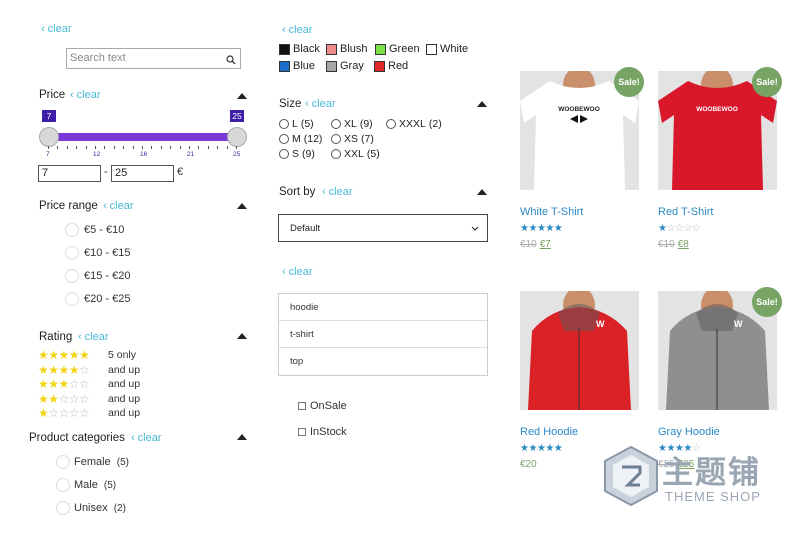 The image size is (800, 534). I want to click on price-range-label: €15 - €20, so click(107, 276).